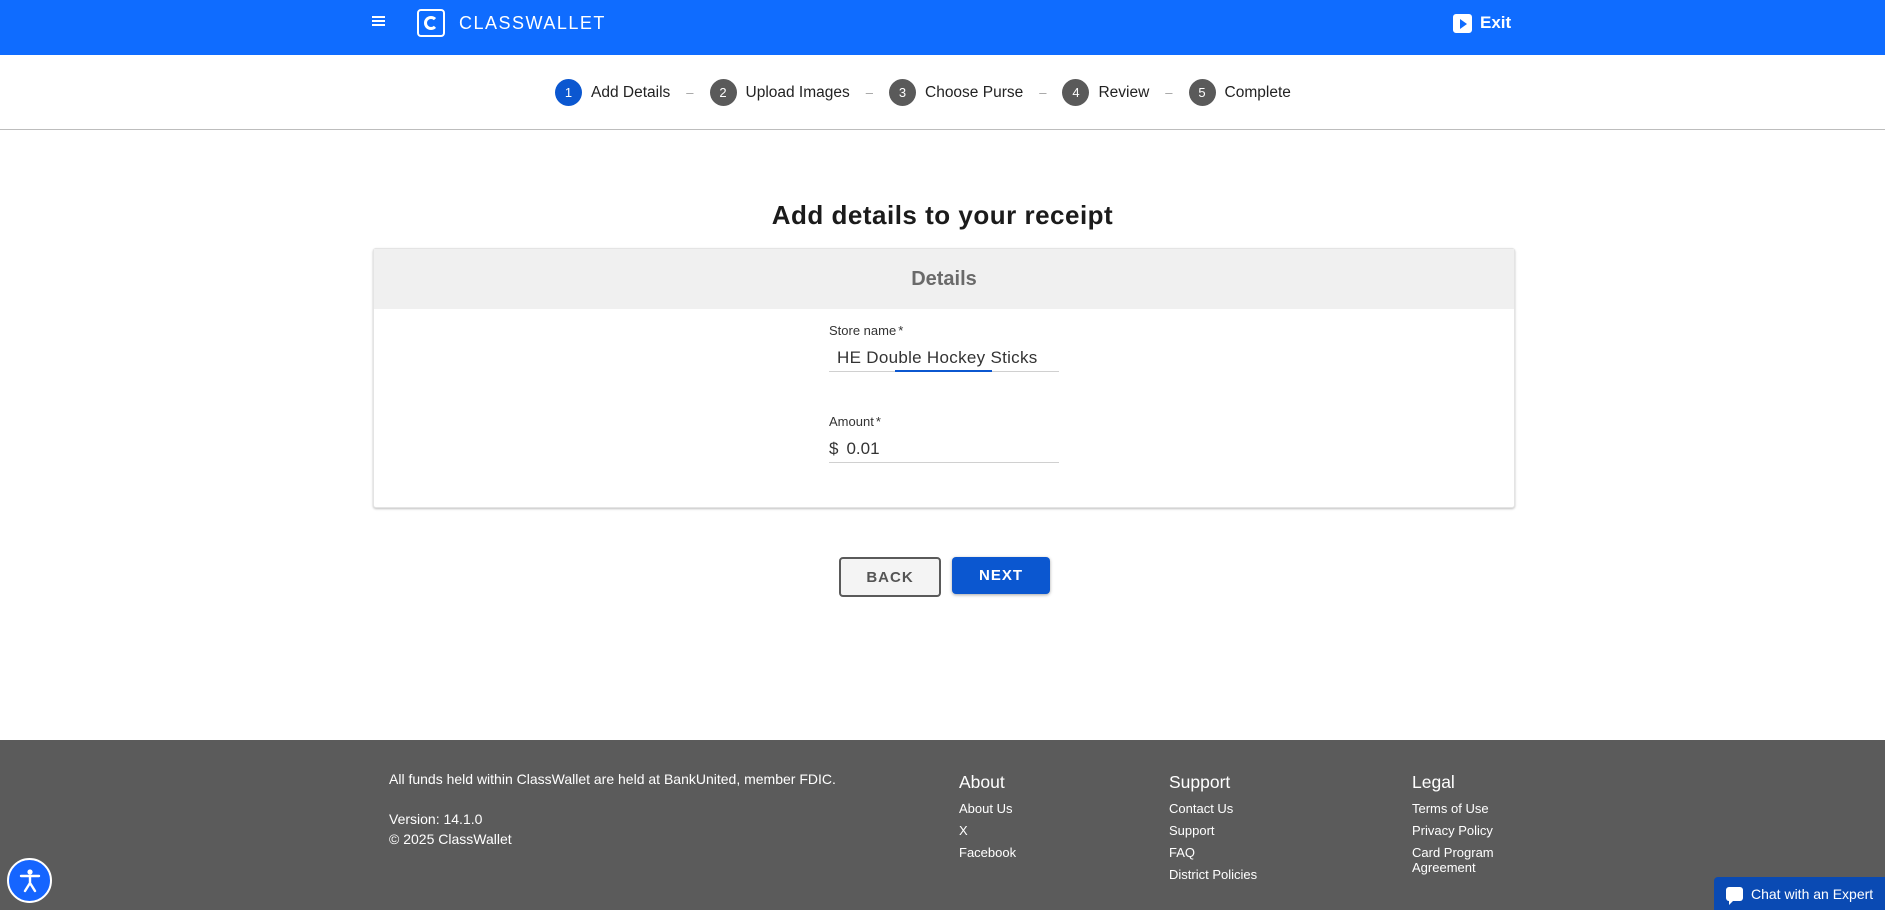 Image resolution: width=1885 pixels, height=910 pixels. What do you see at coordinates (863, 330) in the screenshot?
I see `store-name-label-text: Store name` at bounding box center [863, 330].